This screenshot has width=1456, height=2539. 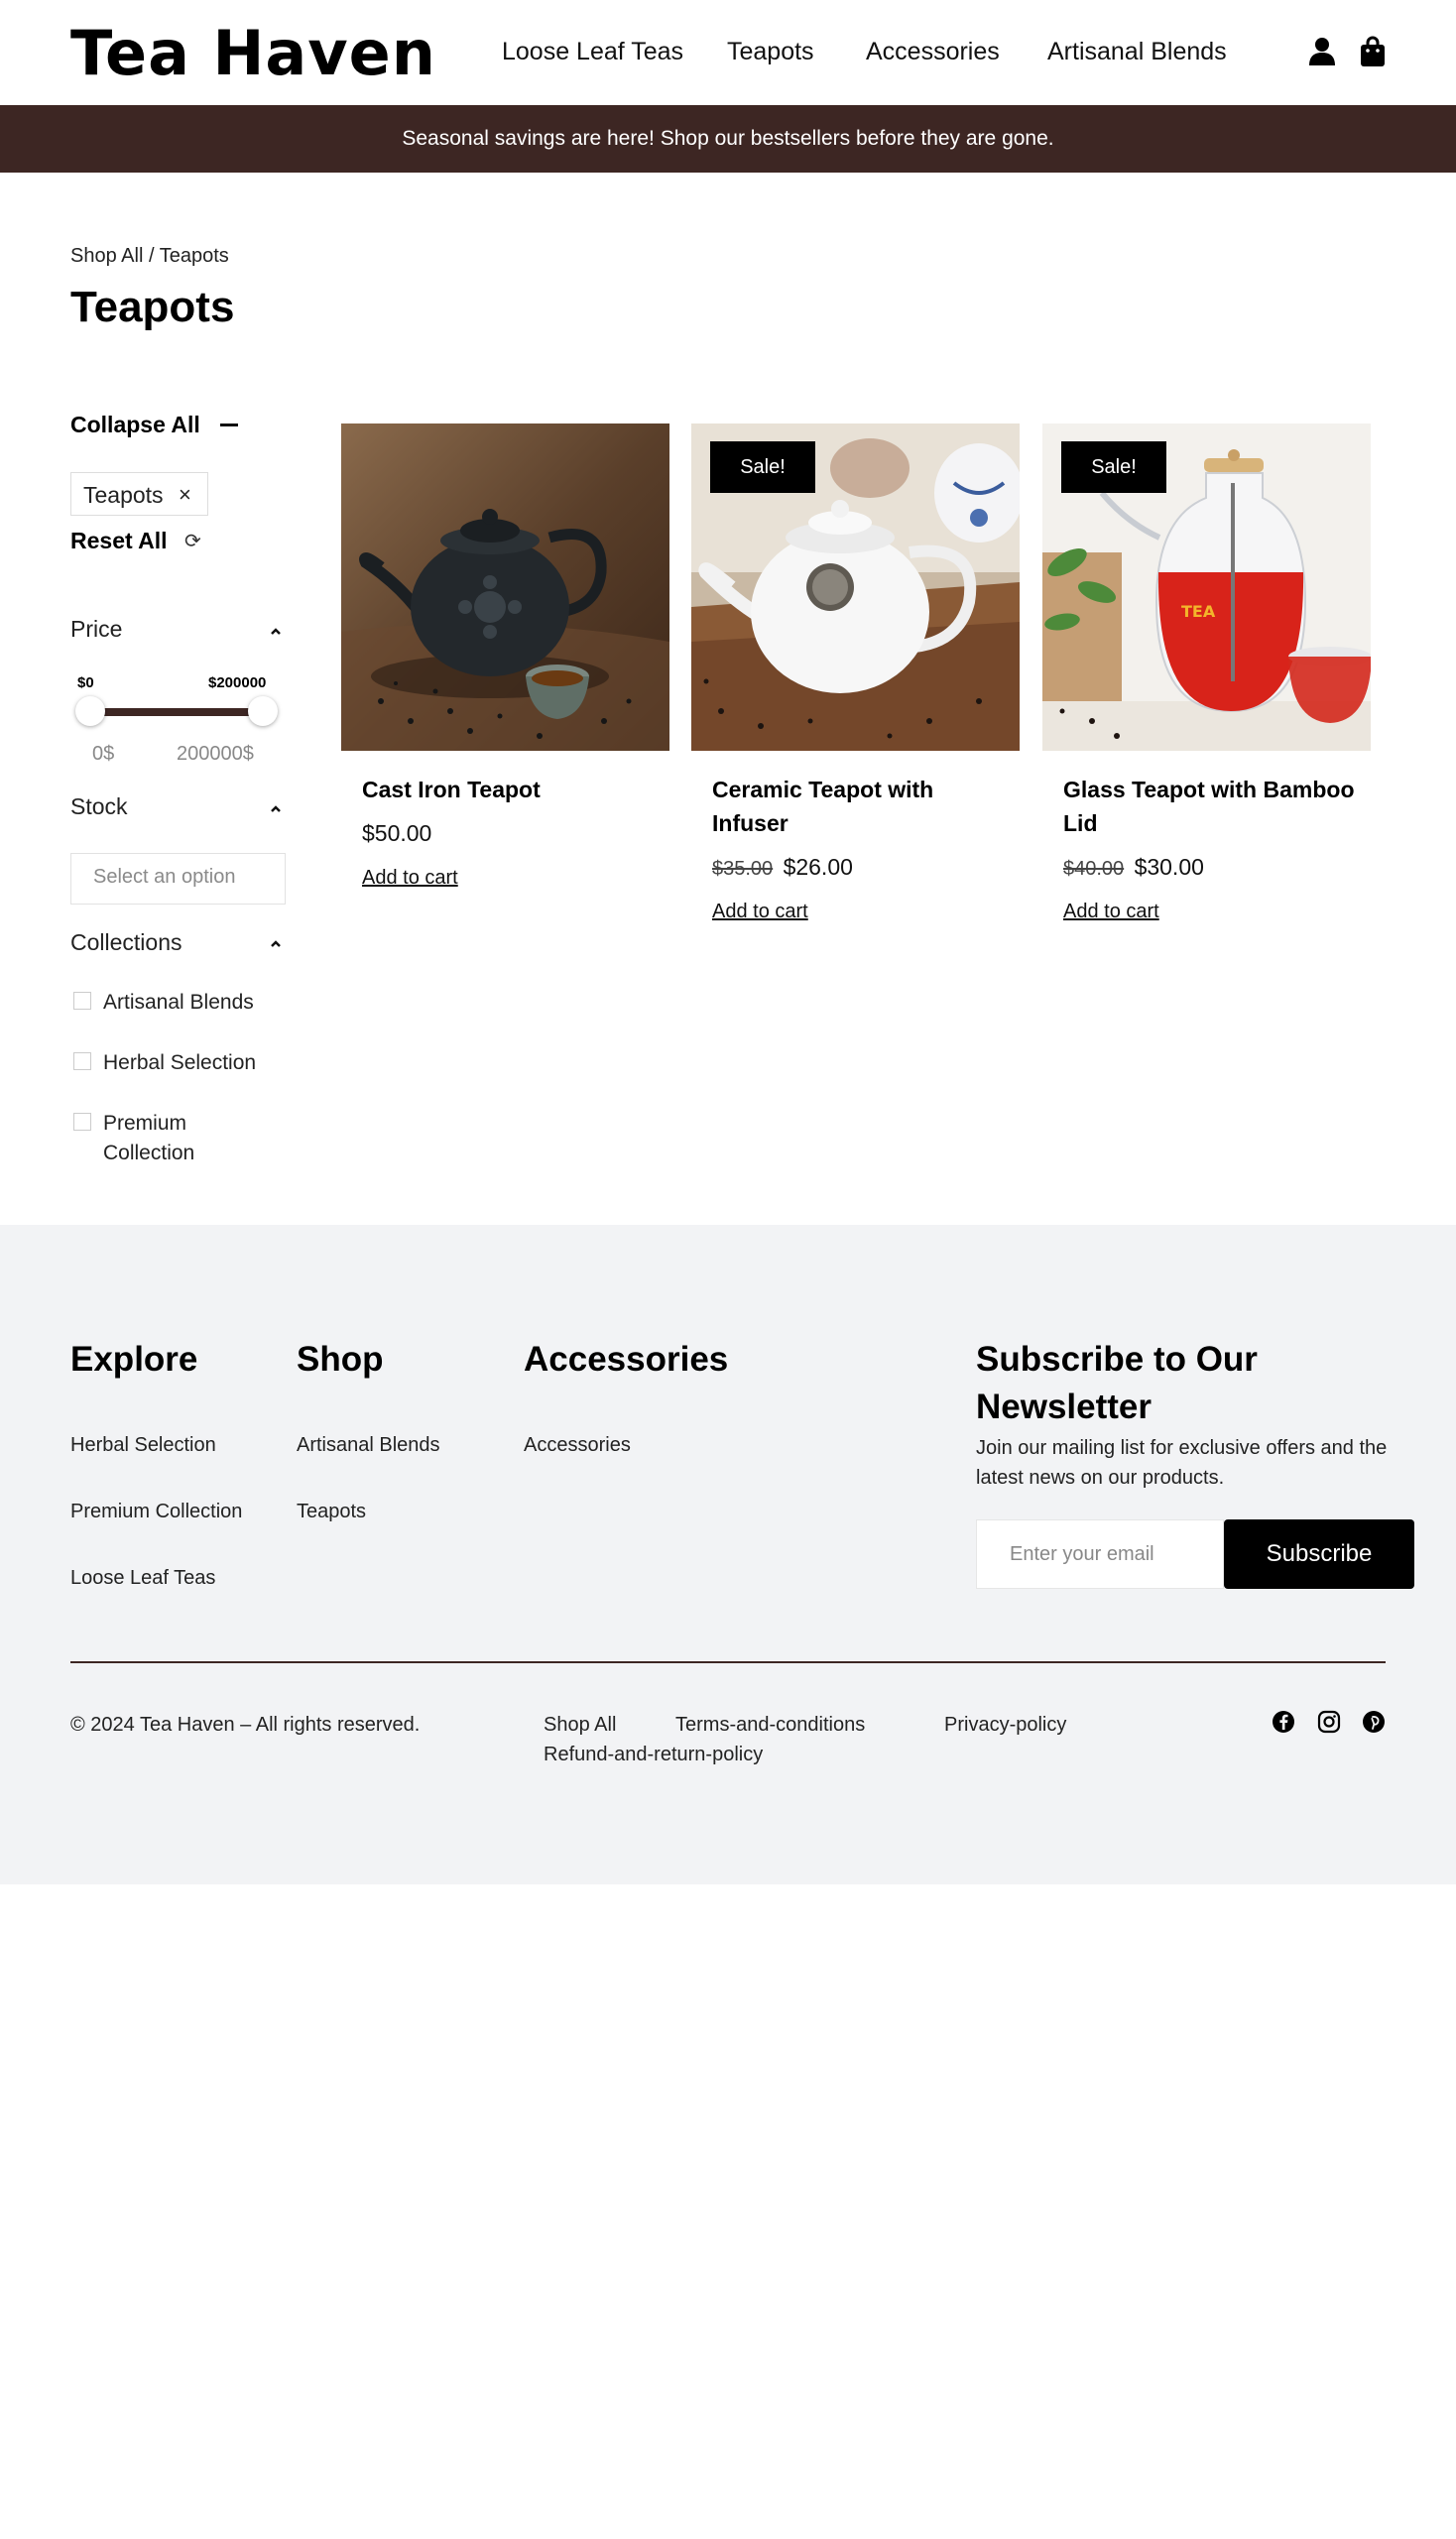 I want to click on footer-link: Herbal Selection, so click(x=143, y=1445).